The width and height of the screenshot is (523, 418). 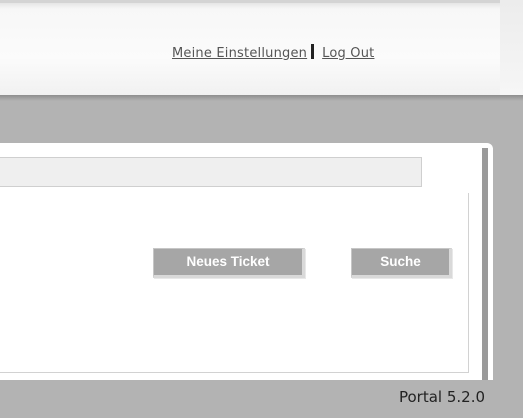 What do you see at coordinates (239, 53) in the screenshot?
I see `settings-link: Meine Einstellungen` at bounding box center [239, 53].